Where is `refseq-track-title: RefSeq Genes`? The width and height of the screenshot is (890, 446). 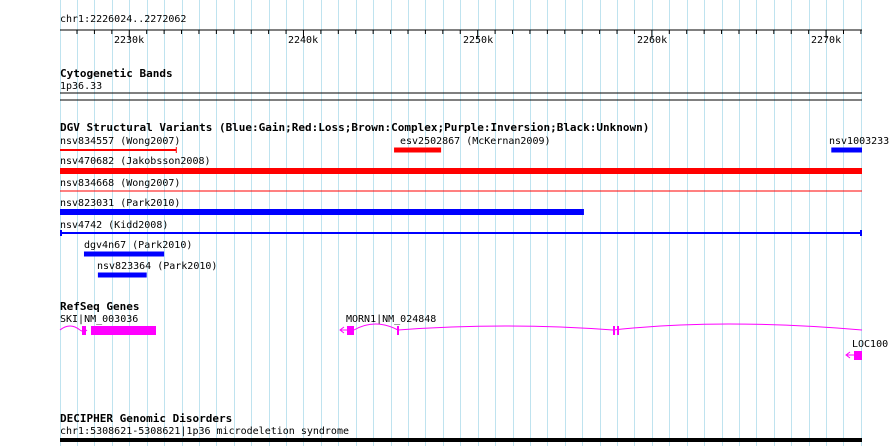
refseq-track-title: RefSeq Genes is located at coordinates (99, 306).